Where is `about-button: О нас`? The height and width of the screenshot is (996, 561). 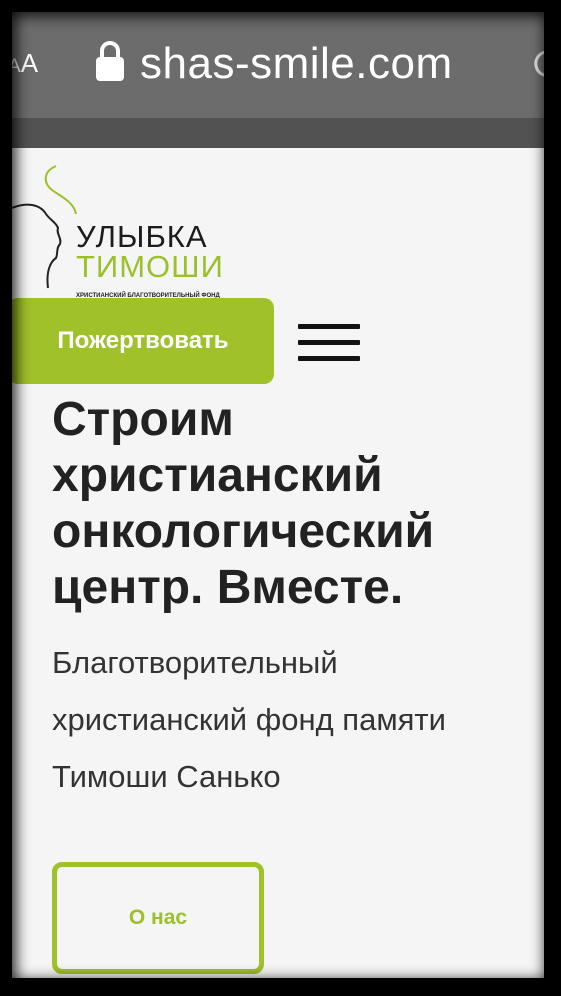 about-button: О нас is located at coordinates (158, 918).